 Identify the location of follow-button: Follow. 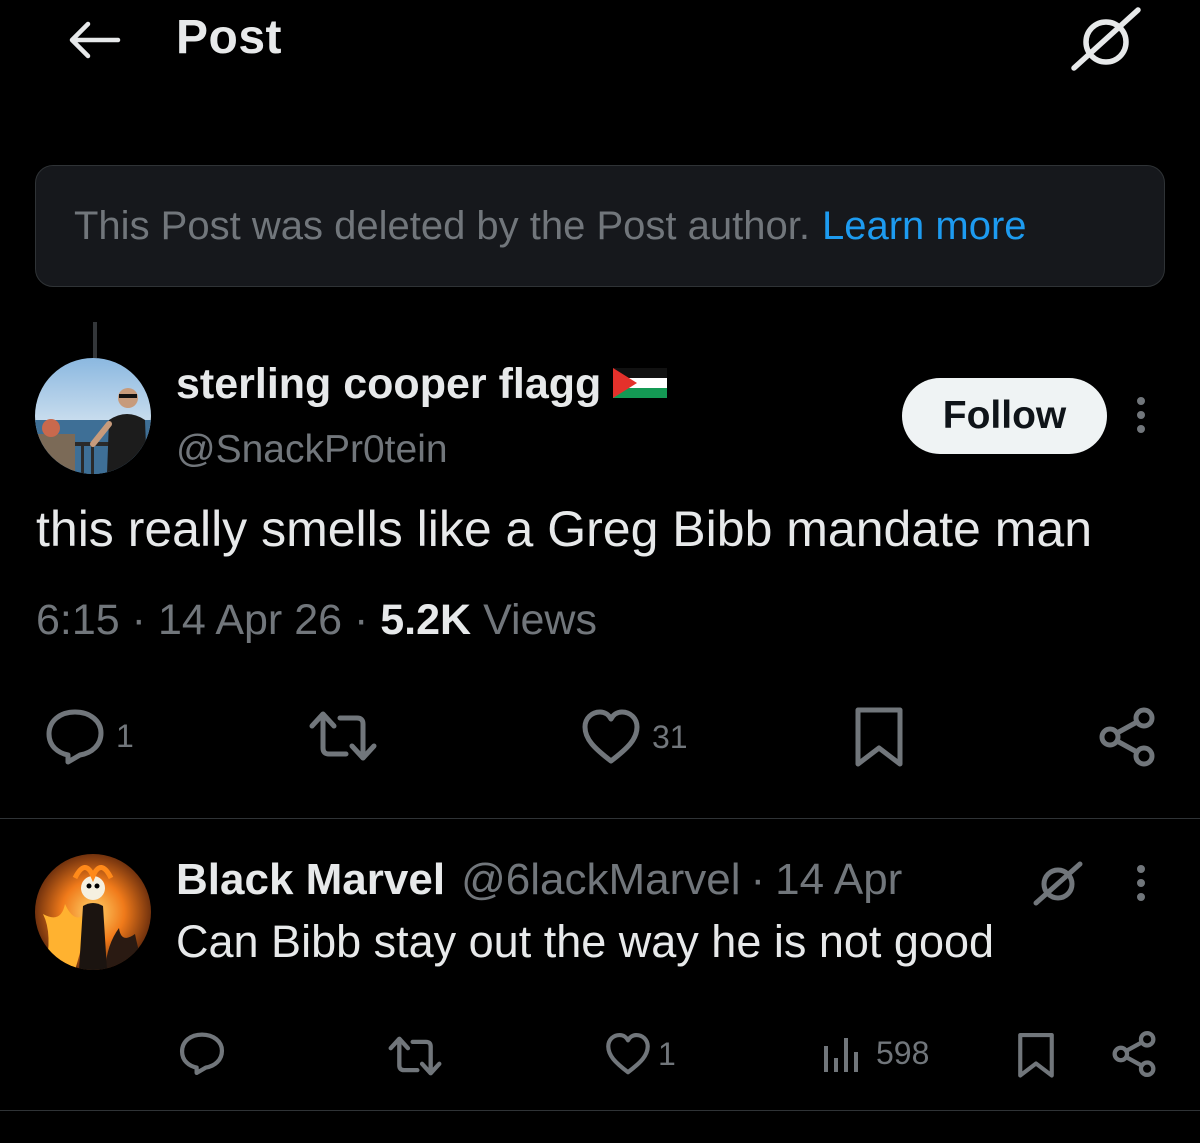
(1004, 416).